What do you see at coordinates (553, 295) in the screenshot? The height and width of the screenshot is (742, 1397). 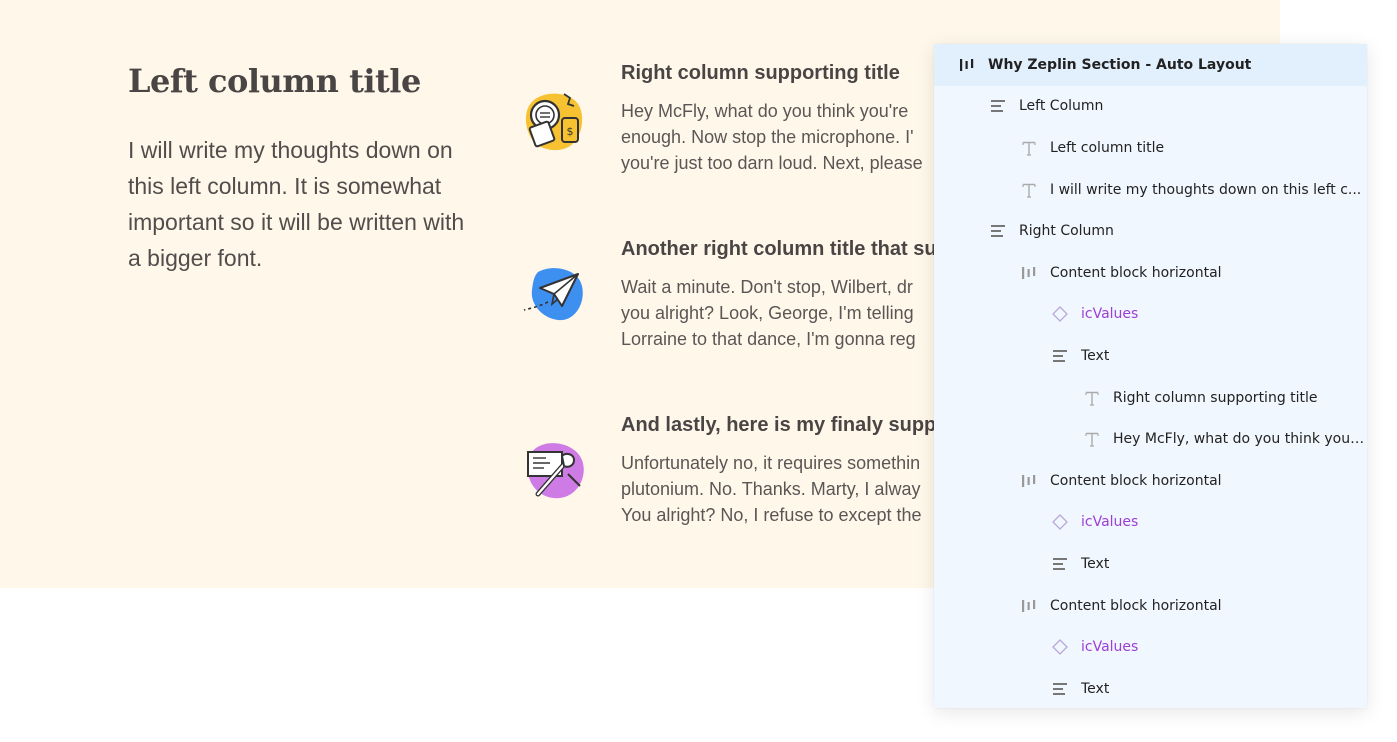 I see `paper-plane-icon` at bounding box center [553, 295].